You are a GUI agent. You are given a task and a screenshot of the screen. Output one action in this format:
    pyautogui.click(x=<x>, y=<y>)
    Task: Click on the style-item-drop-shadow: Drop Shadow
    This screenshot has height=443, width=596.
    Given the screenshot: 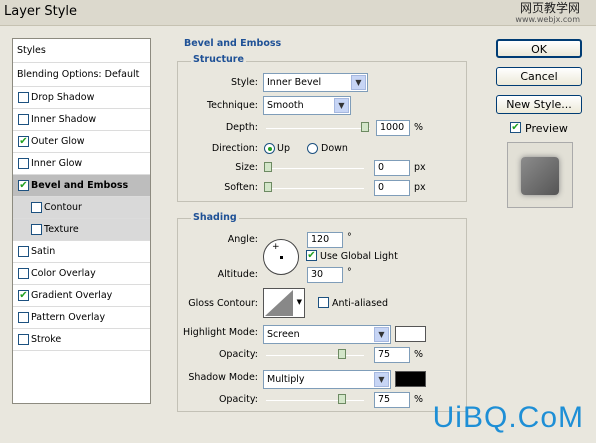 What is the action you would take?
    pyautogui.click(x=81, y=98)
    